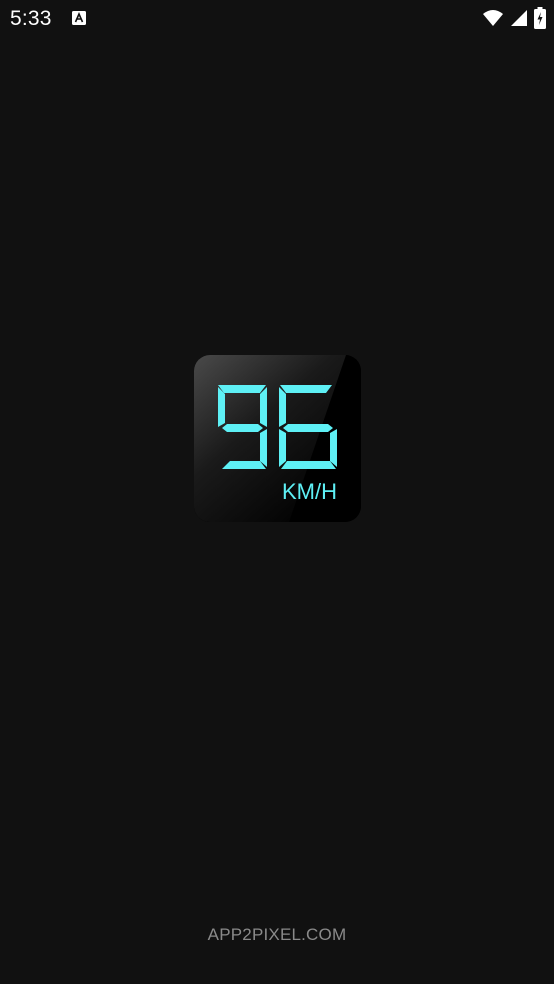 The image size is (554, 984). I want to click on battery-charging-icon, so click(540, 18).